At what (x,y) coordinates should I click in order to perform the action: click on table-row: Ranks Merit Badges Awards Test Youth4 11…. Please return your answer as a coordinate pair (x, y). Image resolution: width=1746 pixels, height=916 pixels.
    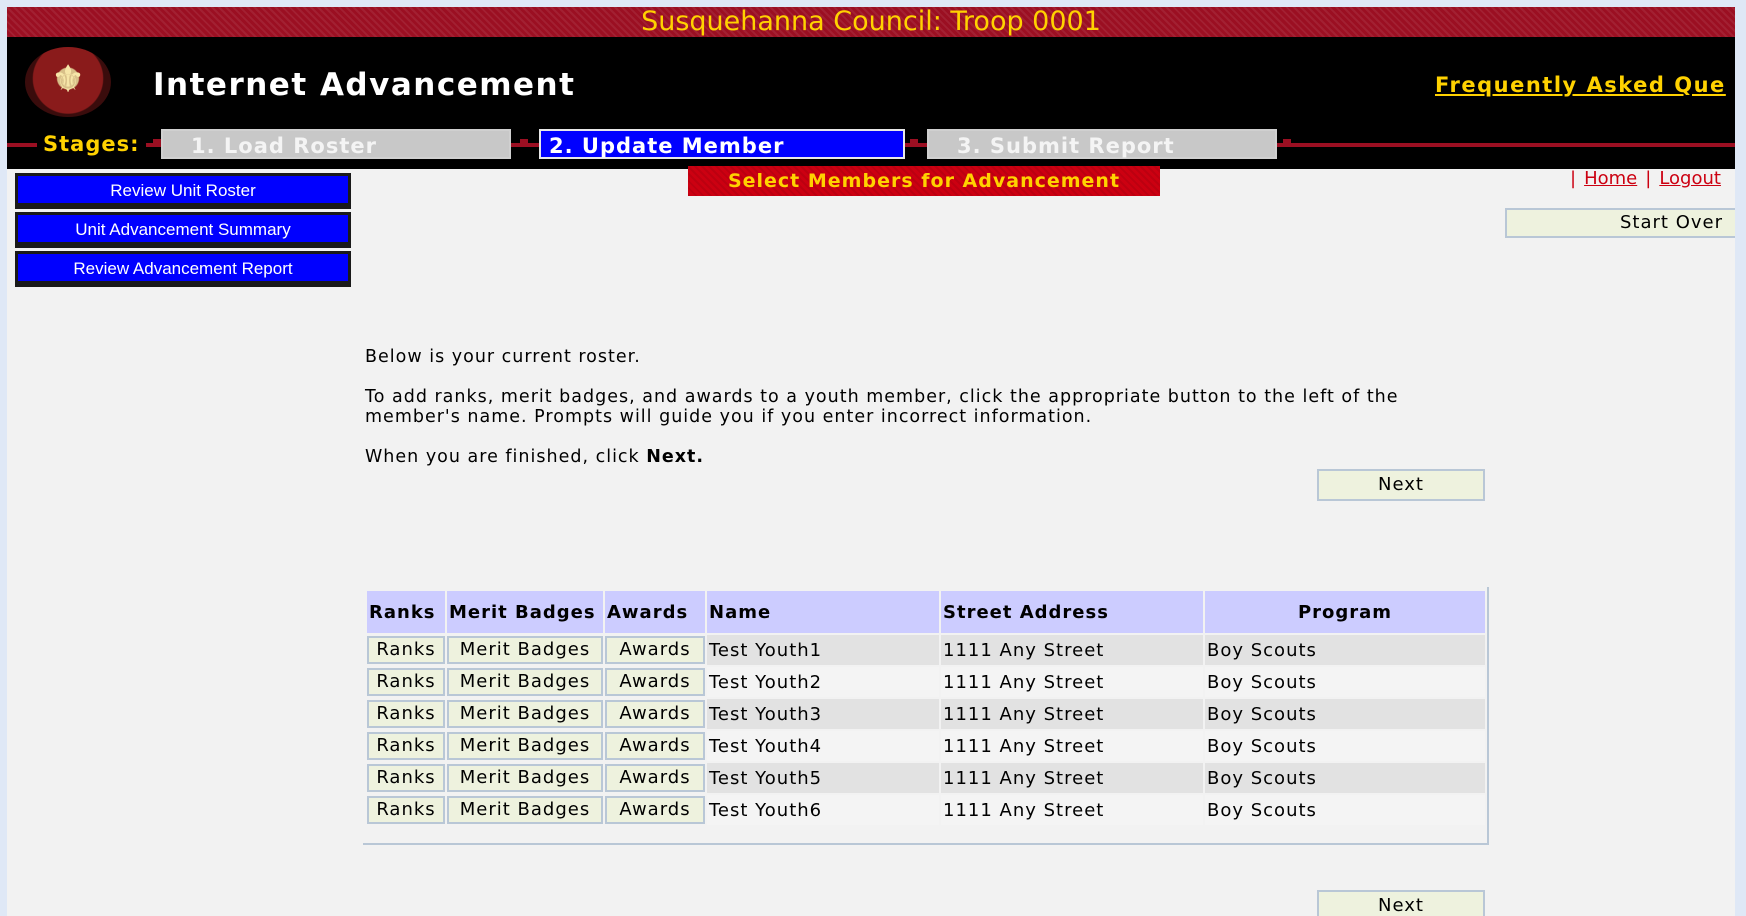
    Looking at the image, I should click on (926, 746).